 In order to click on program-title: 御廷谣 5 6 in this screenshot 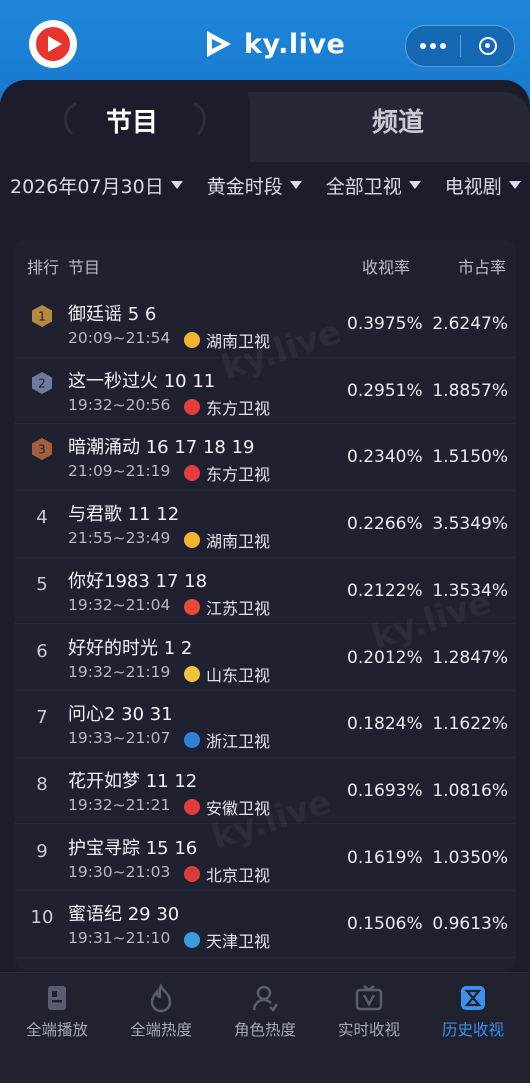, I will do `click(112, 314)`.